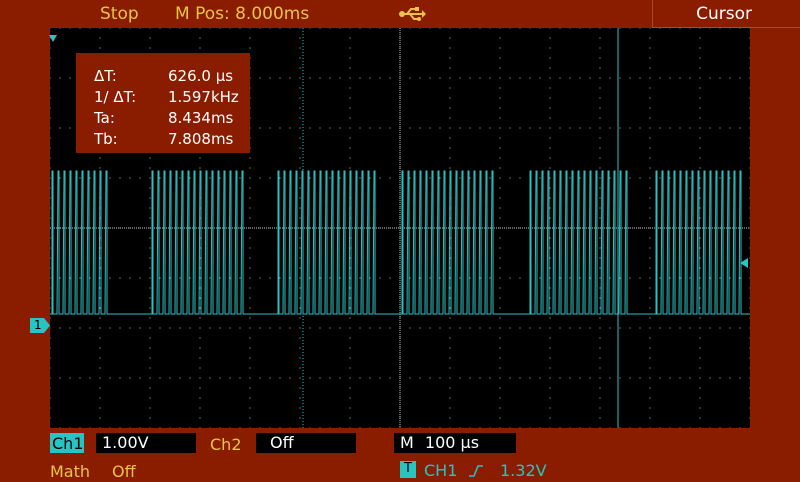  Describe the element at coordinates (124, 471) in the screenshot. I see `math-state: Off` at that location.